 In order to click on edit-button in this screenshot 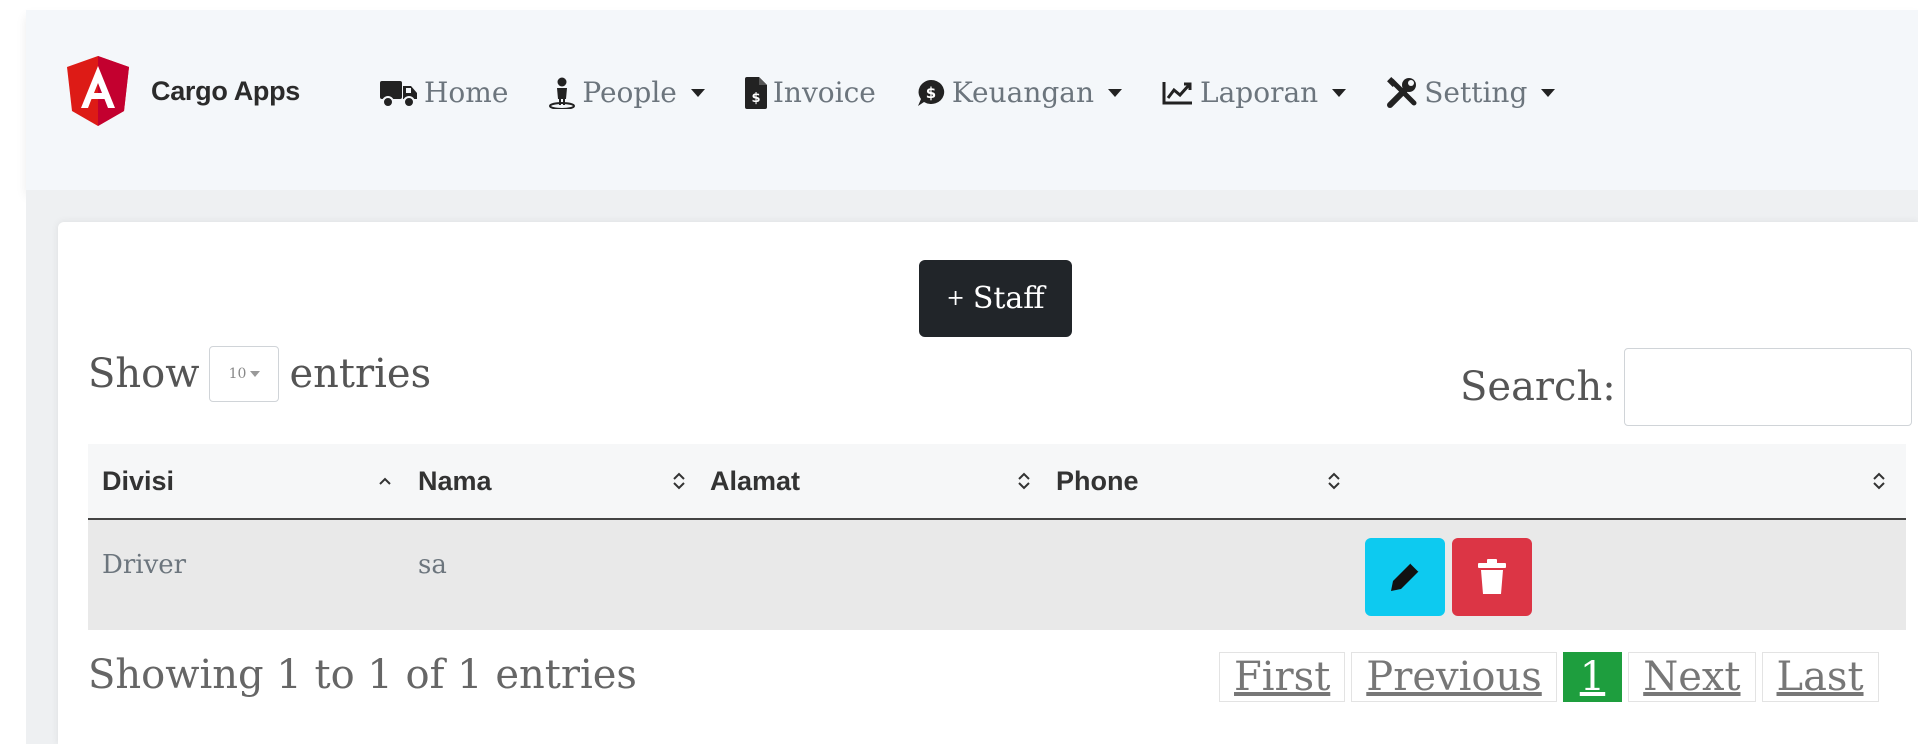, I will do `click(1405, 577)`.